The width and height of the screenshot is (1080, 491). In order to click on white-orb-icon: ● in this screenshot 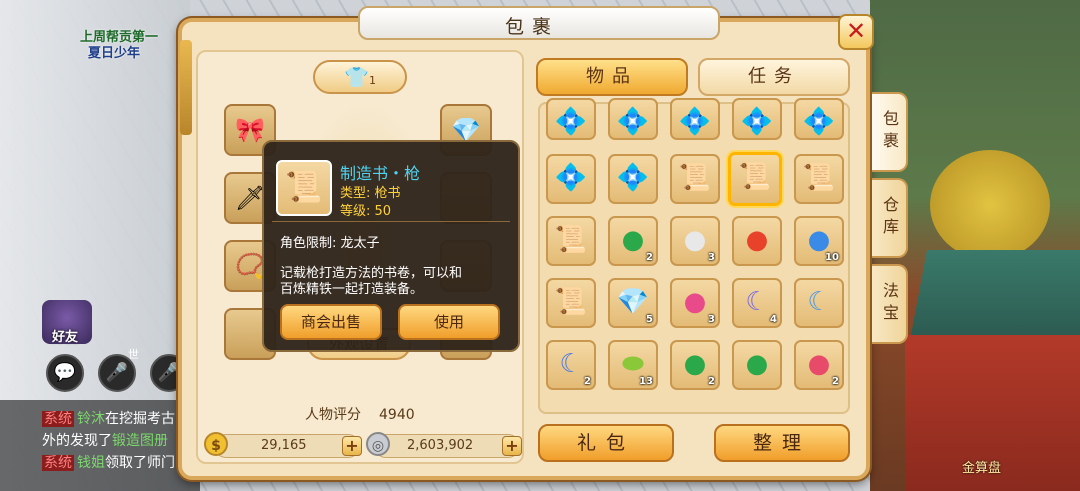, I will do `click(695, 240)`.